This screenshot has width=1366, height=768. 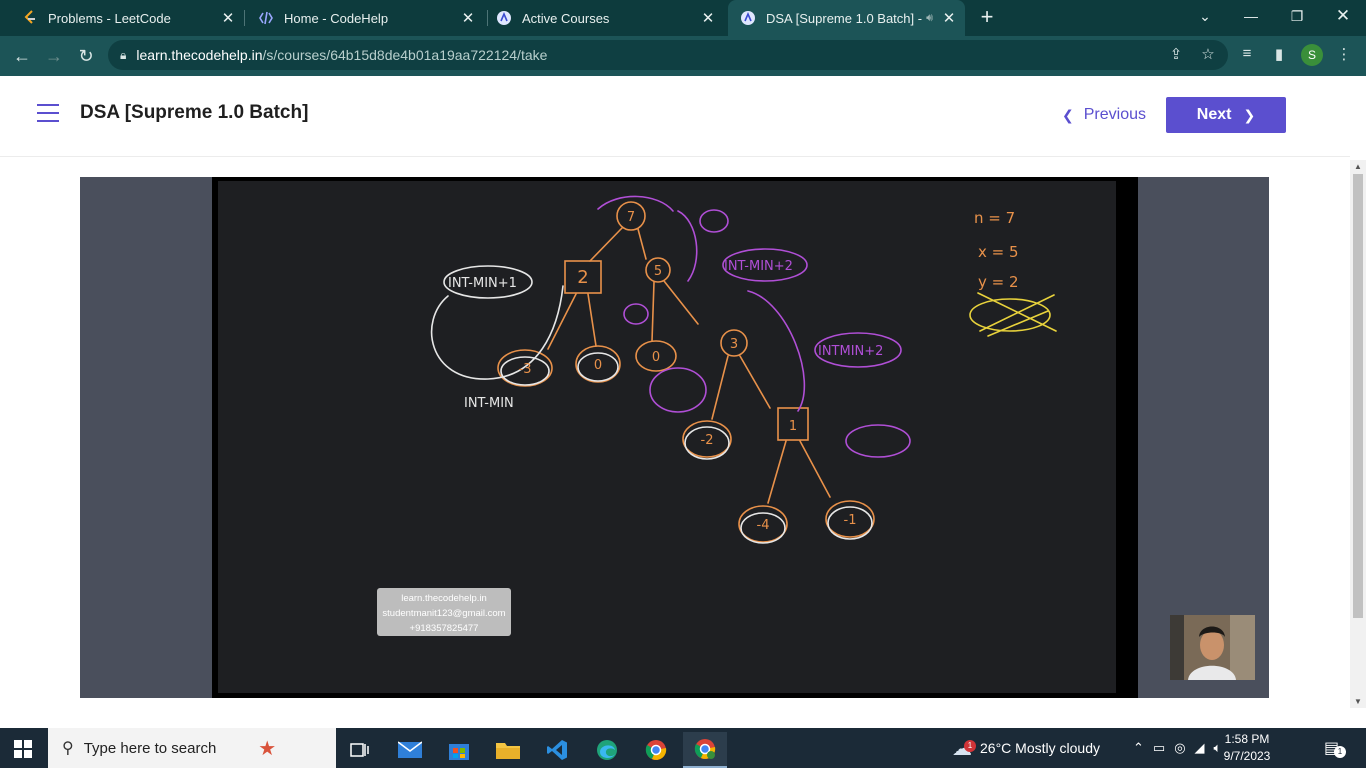 I want to click on annotation-curve, so click(x=497, y=332).